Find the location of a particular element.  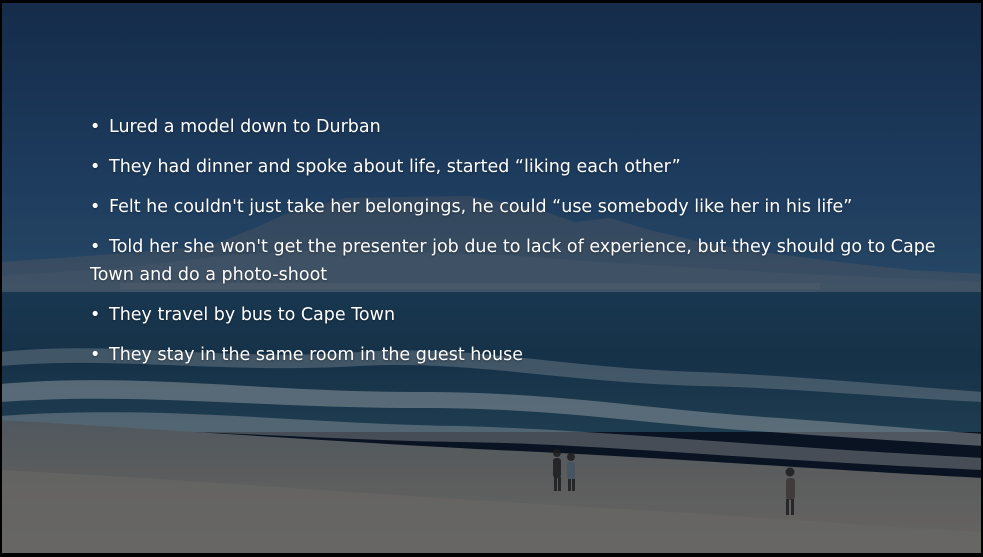

bullet-item: • They travel by bus to Cape Town is located at coordinates (525, 315).